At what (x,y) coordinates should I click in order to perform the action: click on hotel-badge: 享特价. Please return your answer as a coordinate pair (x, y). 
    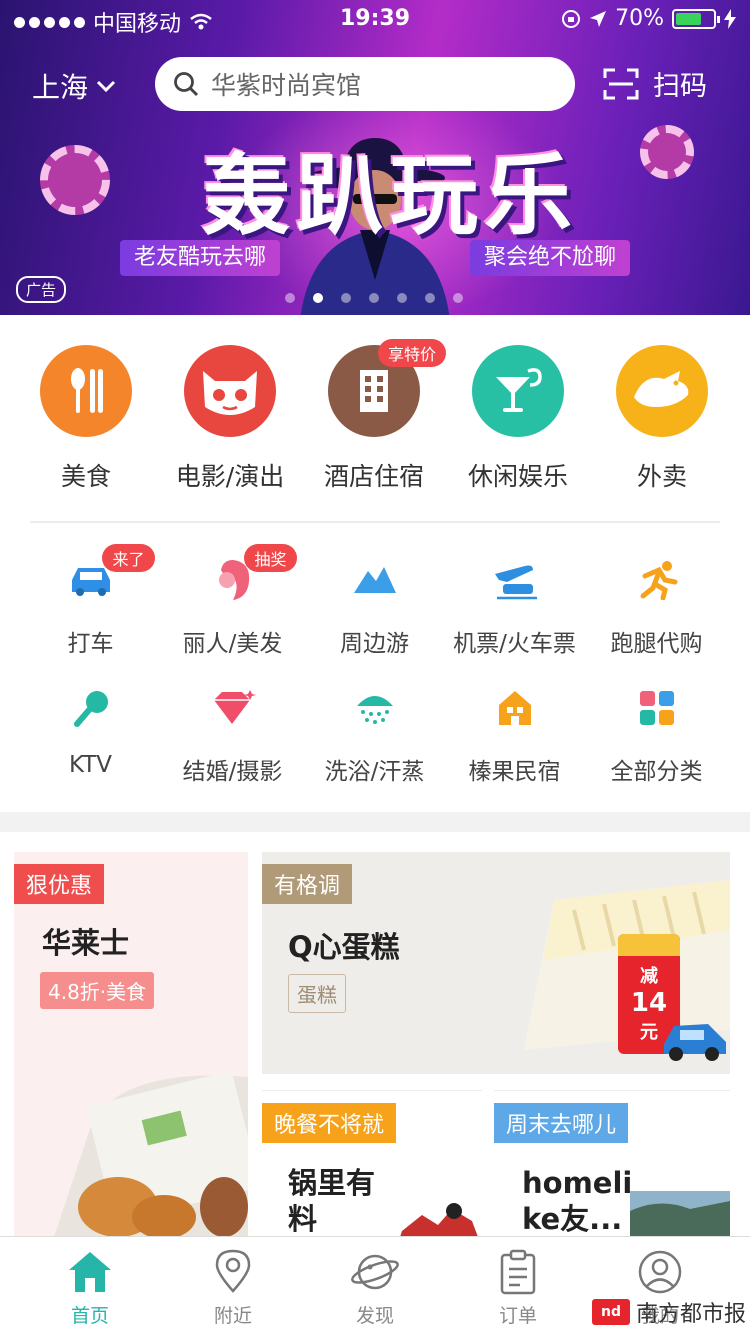
    Looking at the image, I should click on (411, 353).